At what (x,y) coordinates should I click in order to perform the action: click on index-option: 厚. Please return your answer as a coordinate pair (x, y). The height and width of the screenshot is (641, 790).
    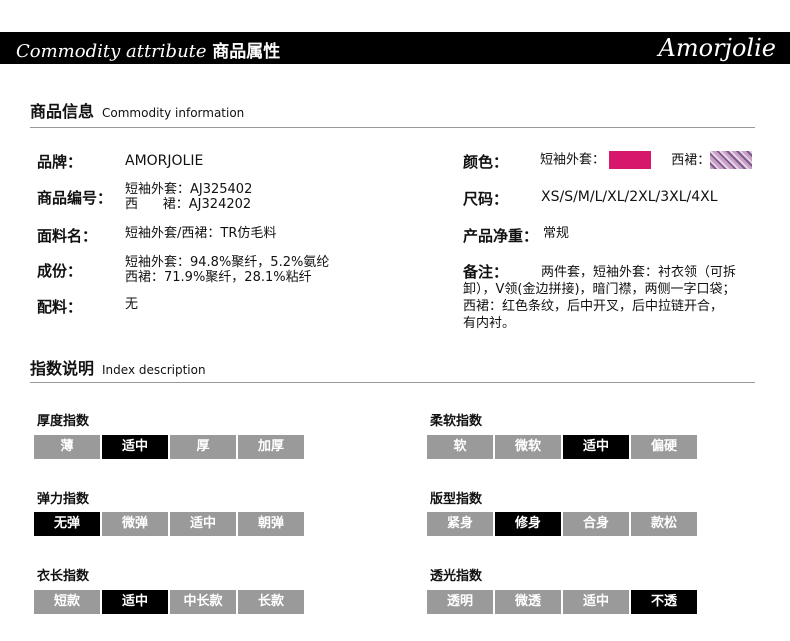
    Looking at the image, I should click on (203, 447).